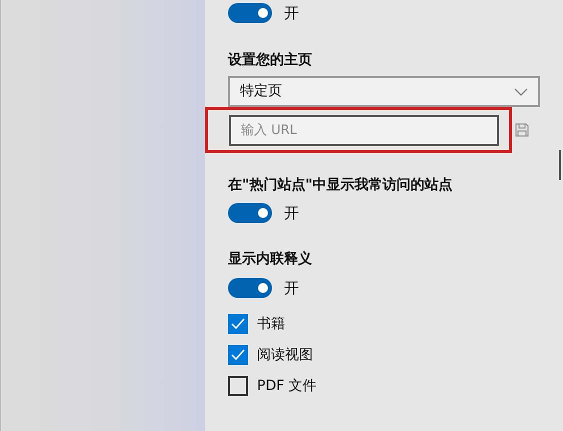 The height and width of the screenshot is (431, 563). Describe the element at coordinates (270, 60) in the screenshot. I see `section-heading: 设置您的主页` at that location.